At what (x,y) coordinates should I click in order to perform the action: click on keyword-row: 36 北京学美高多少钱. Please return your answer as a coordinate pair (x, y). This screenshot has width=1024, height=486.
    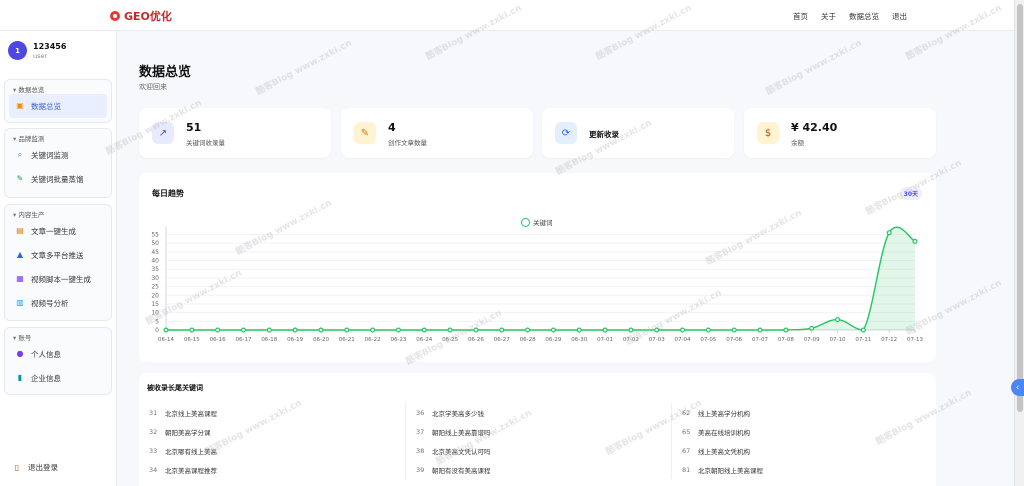
    Looking at the image, I should click on (538, 412).